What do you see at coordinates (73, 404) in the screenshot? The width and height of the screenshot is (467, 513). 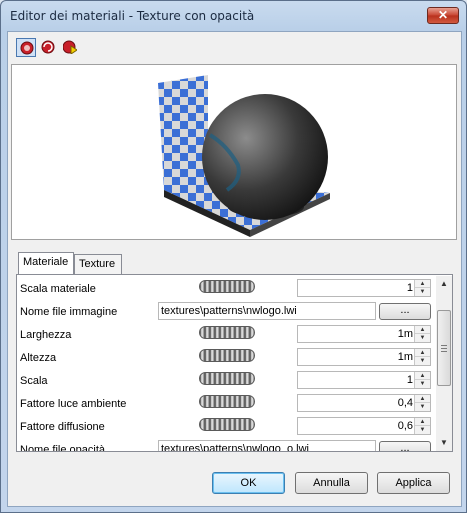 I see `property-label: Fattore luce ambiente` at bounding box center [73, 404].